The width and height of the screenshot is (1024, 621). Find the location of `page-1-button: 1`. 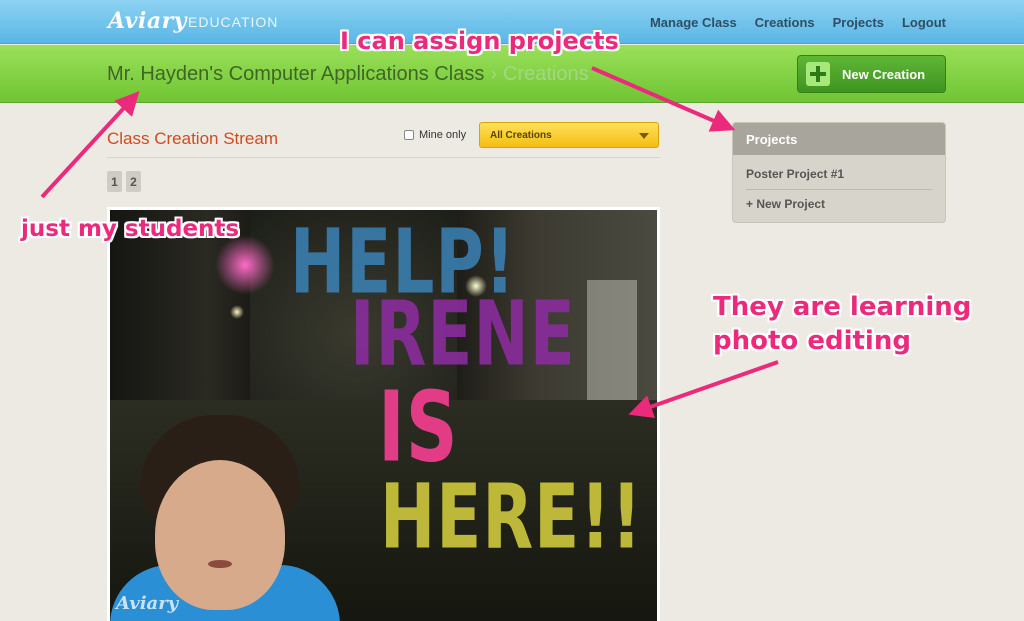

page-1-button: 1 is located at coordinates (114, 181).